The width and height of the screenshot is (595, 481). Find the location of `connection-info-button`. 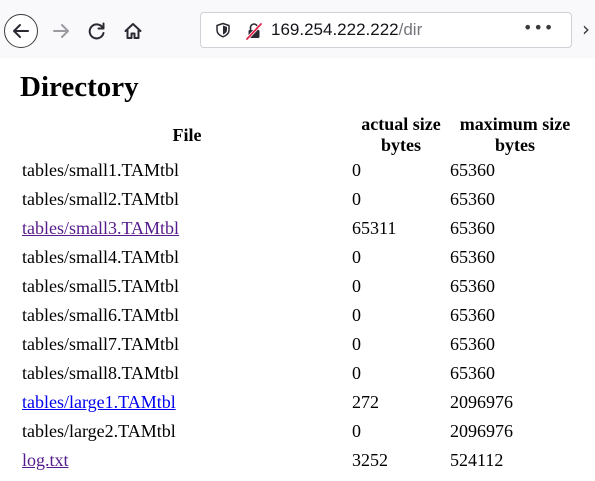

connection-info-button is located at coordinates (254, 31).